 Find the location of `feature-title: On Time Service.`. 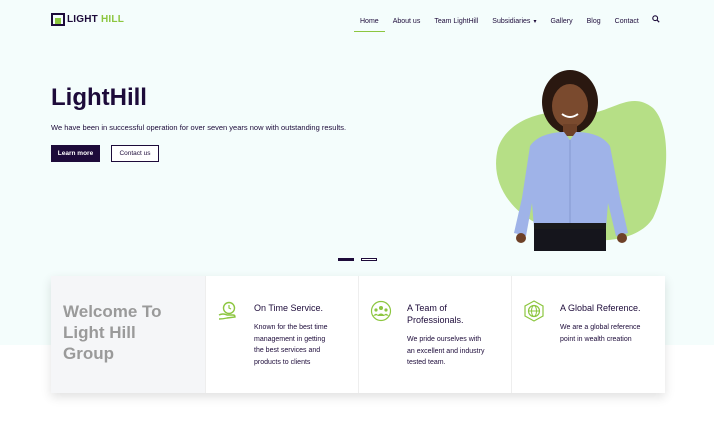

feature-title: On Time Service. is located at coordinates (289, 308).